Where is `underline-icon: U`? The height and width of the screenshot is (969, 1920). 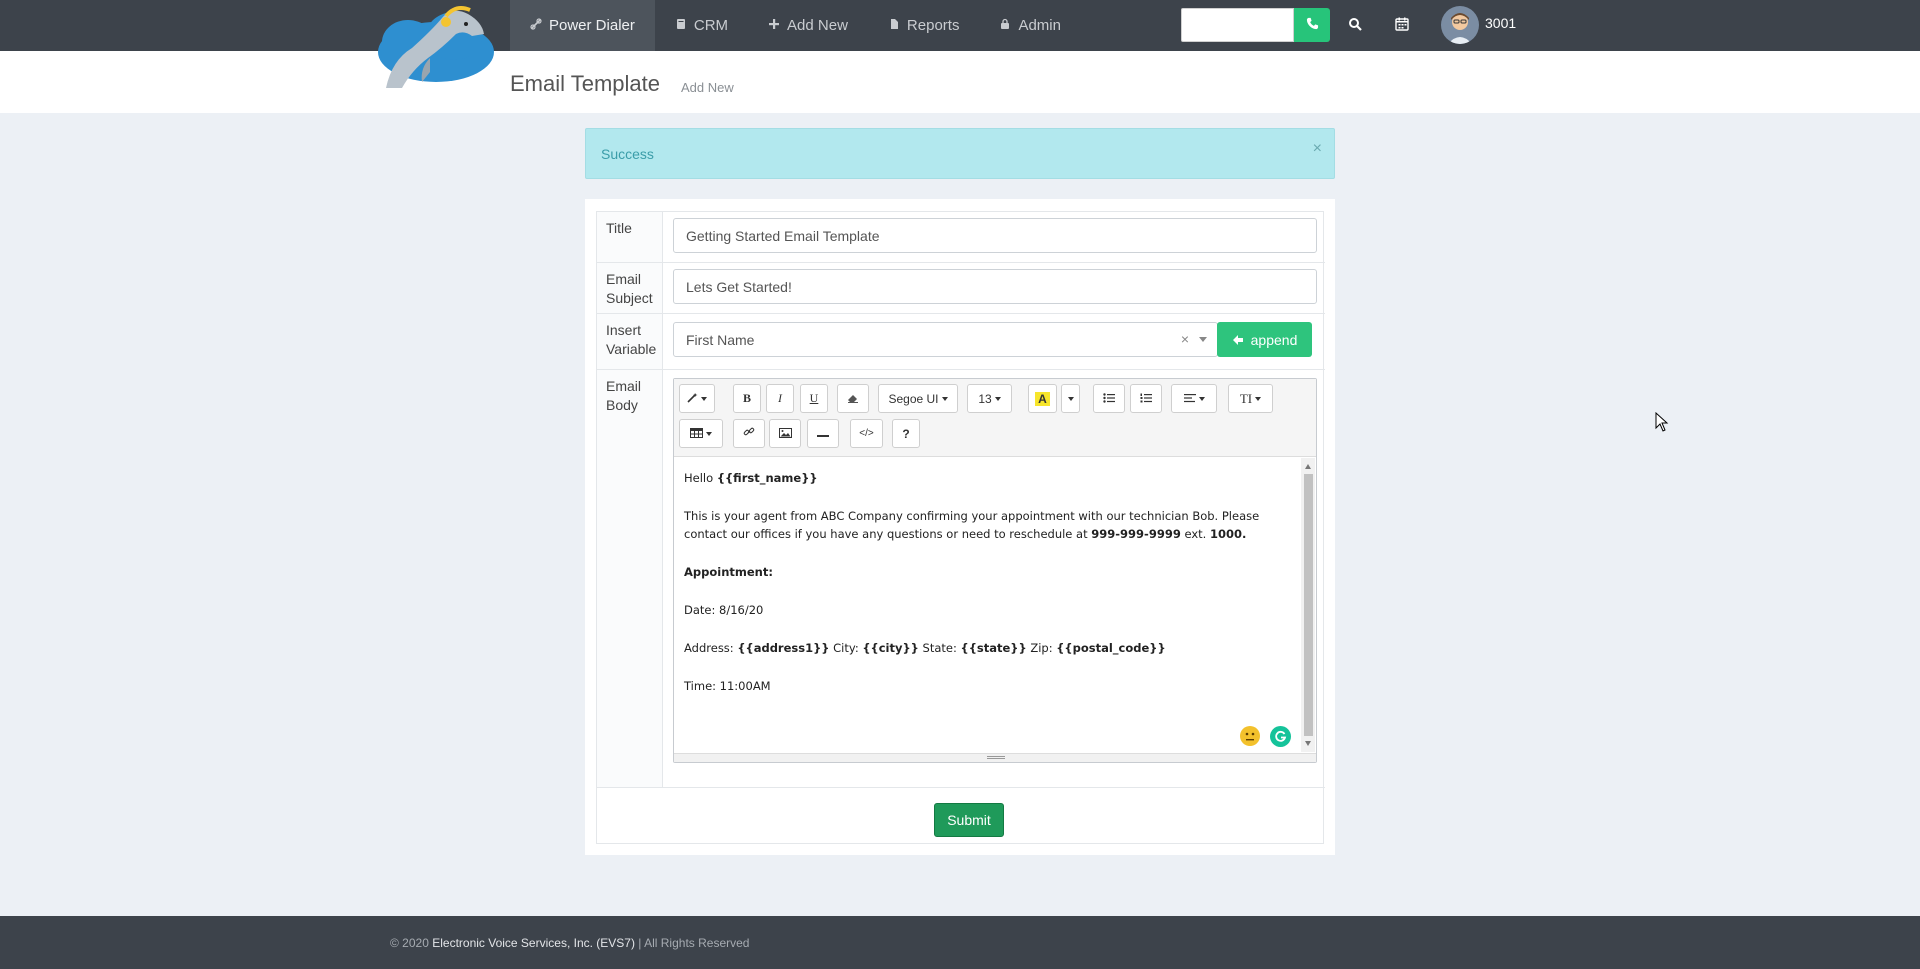 underline-icon: U is located at coordinates (814, 398).